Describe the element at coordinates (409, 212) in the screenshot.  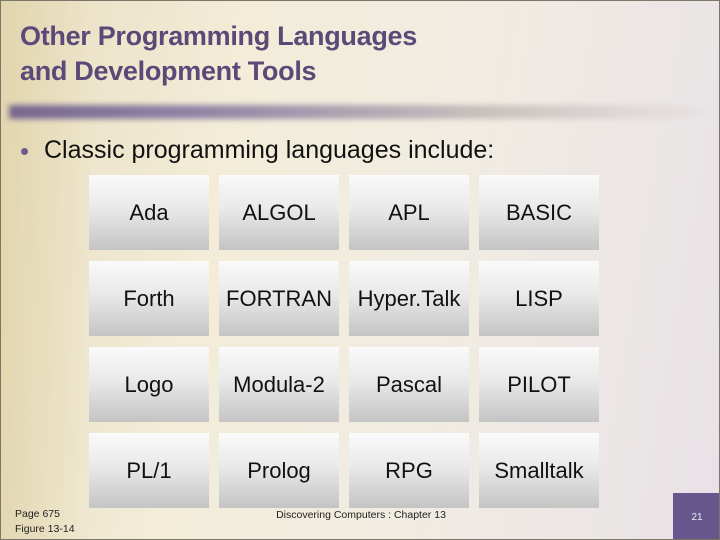
I see `language-cell: APL` at that location.